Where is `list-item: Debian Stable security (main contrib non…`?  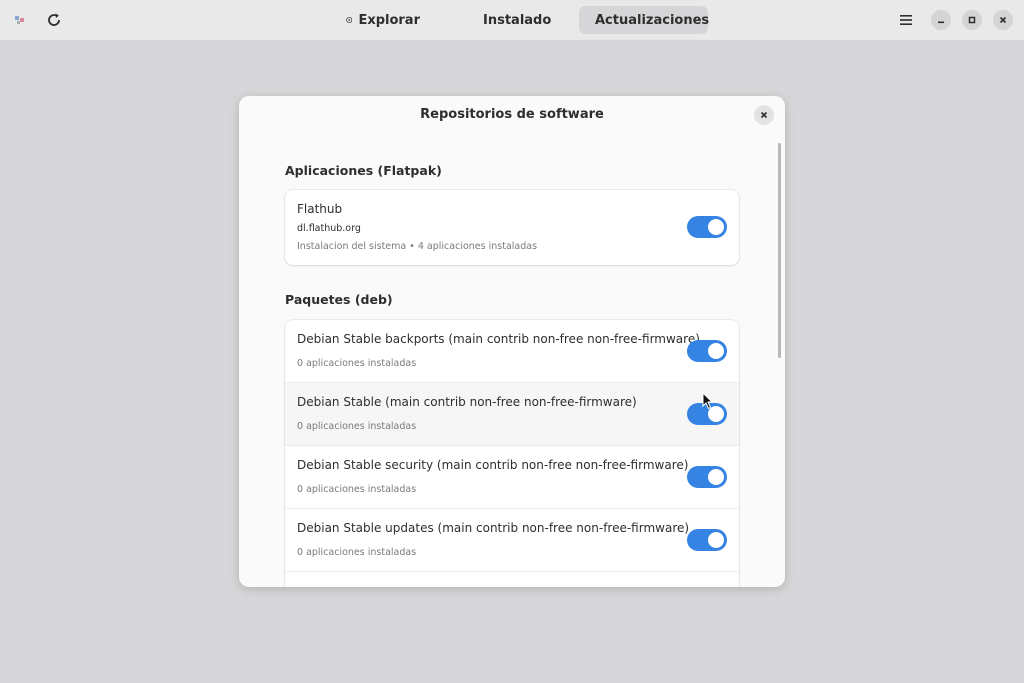
list-item: Debian Stable security (main contrib non… is located at coordinates (512, 477).